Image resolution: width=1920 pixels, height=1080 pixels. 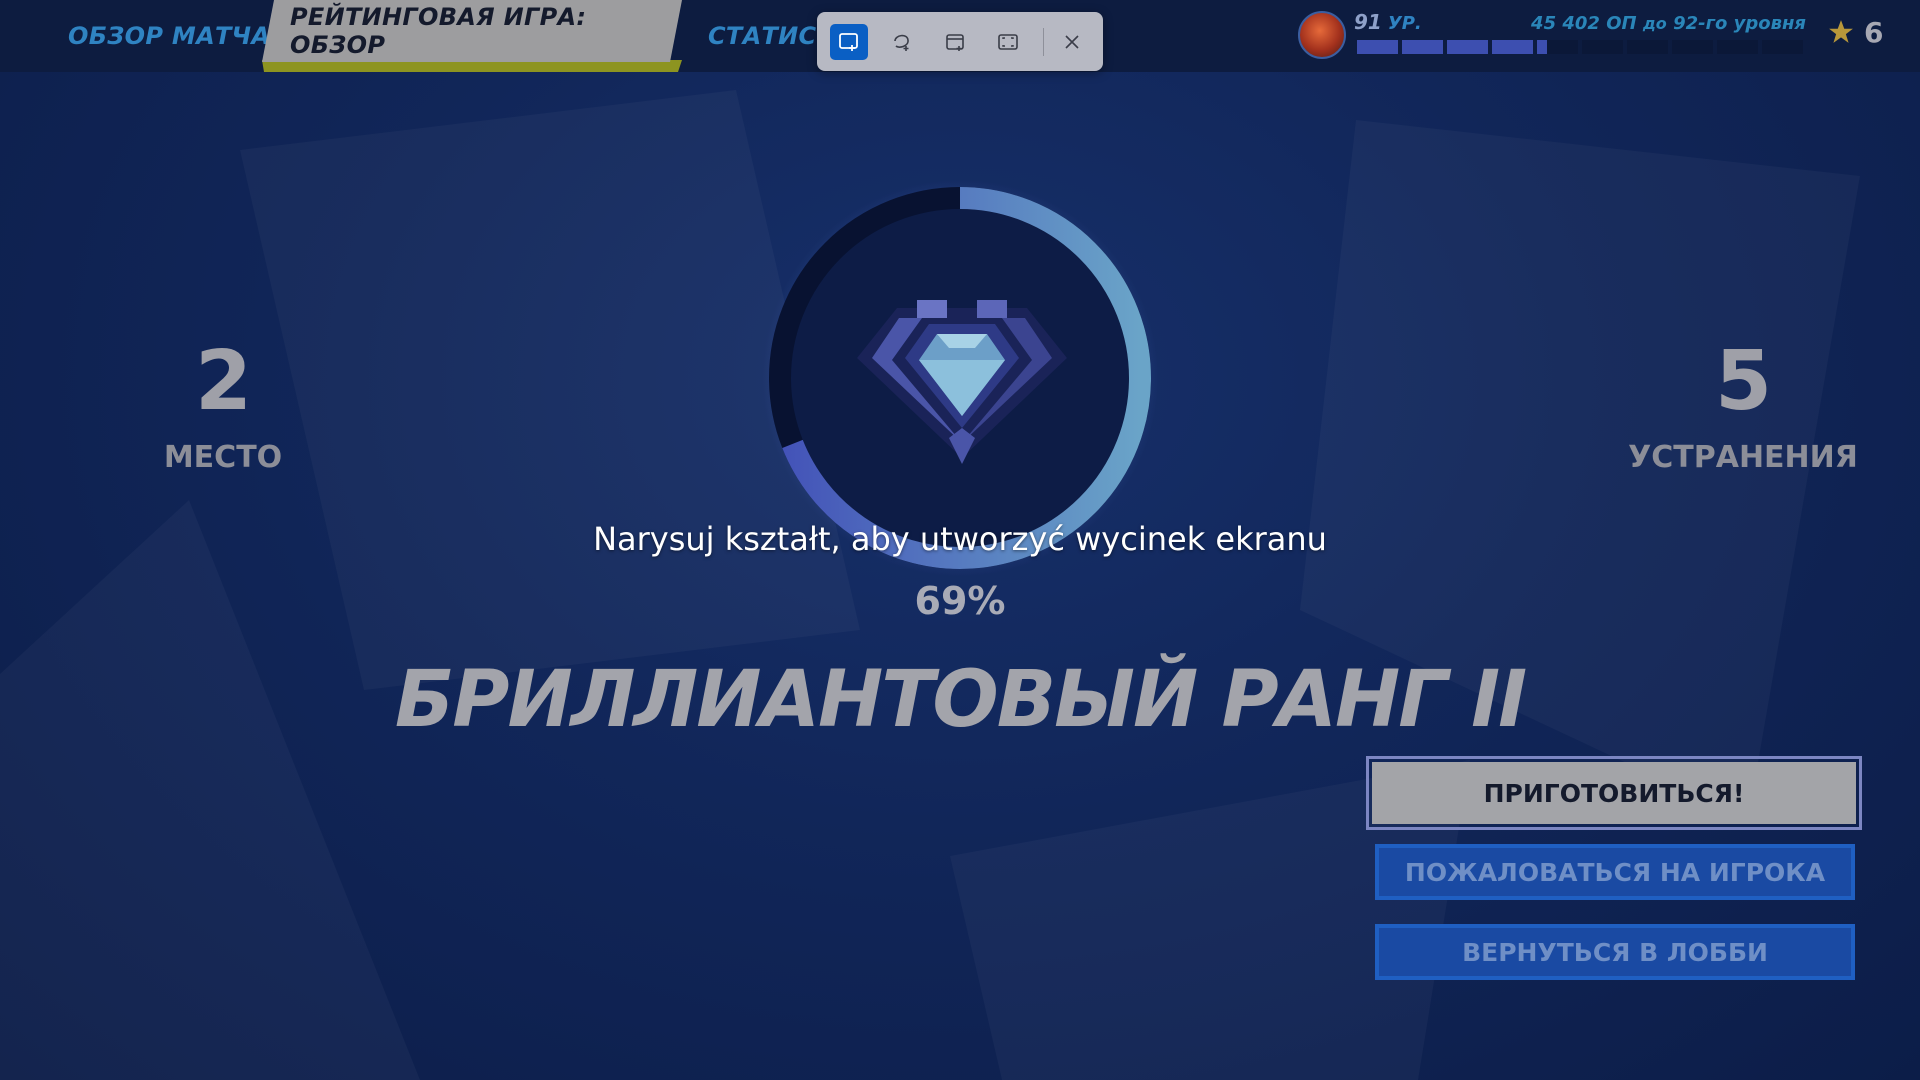 I want to click on eliminations-label: УСТРАНЕНИЯ, so click(x=1743, y=457).